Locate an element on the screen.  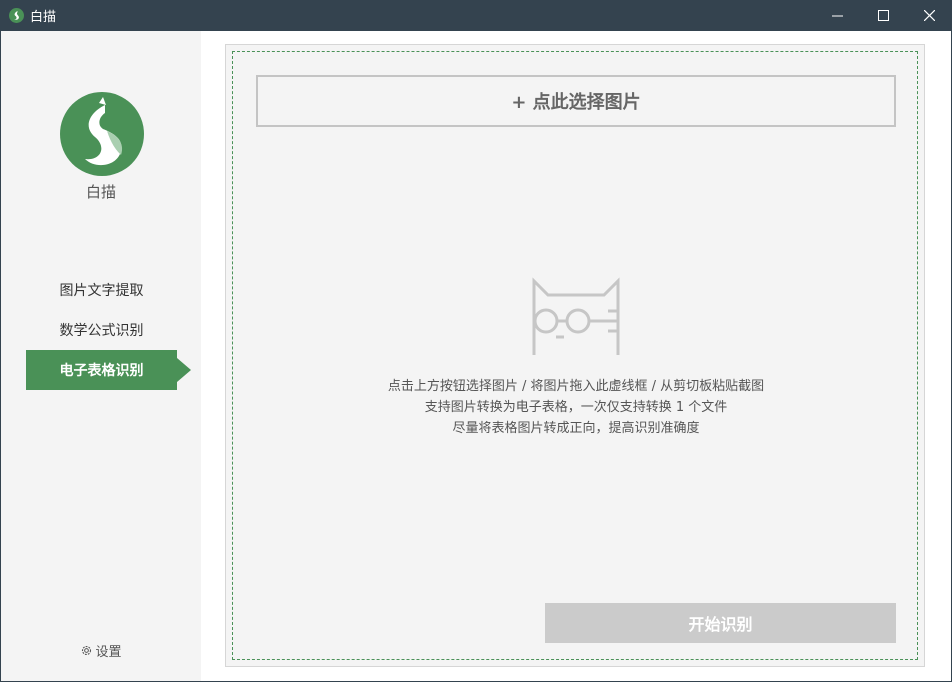
maximize-button is located at coordinates (883, 15).